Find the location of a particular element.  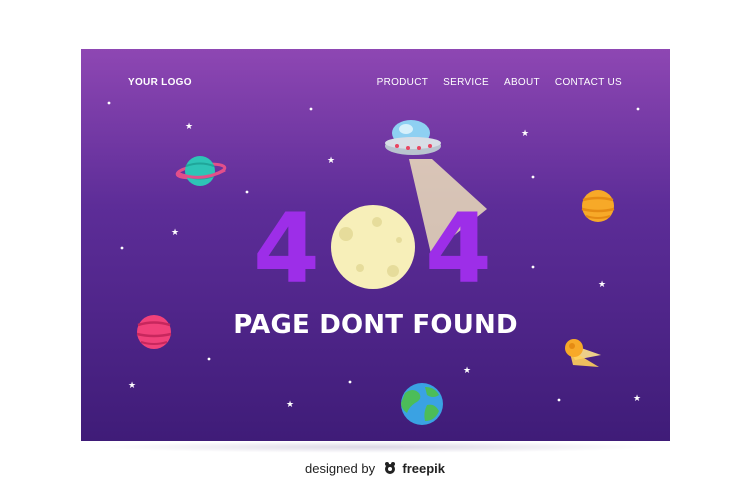

nav-service: SERVICE is located at coordinates (466, 82).